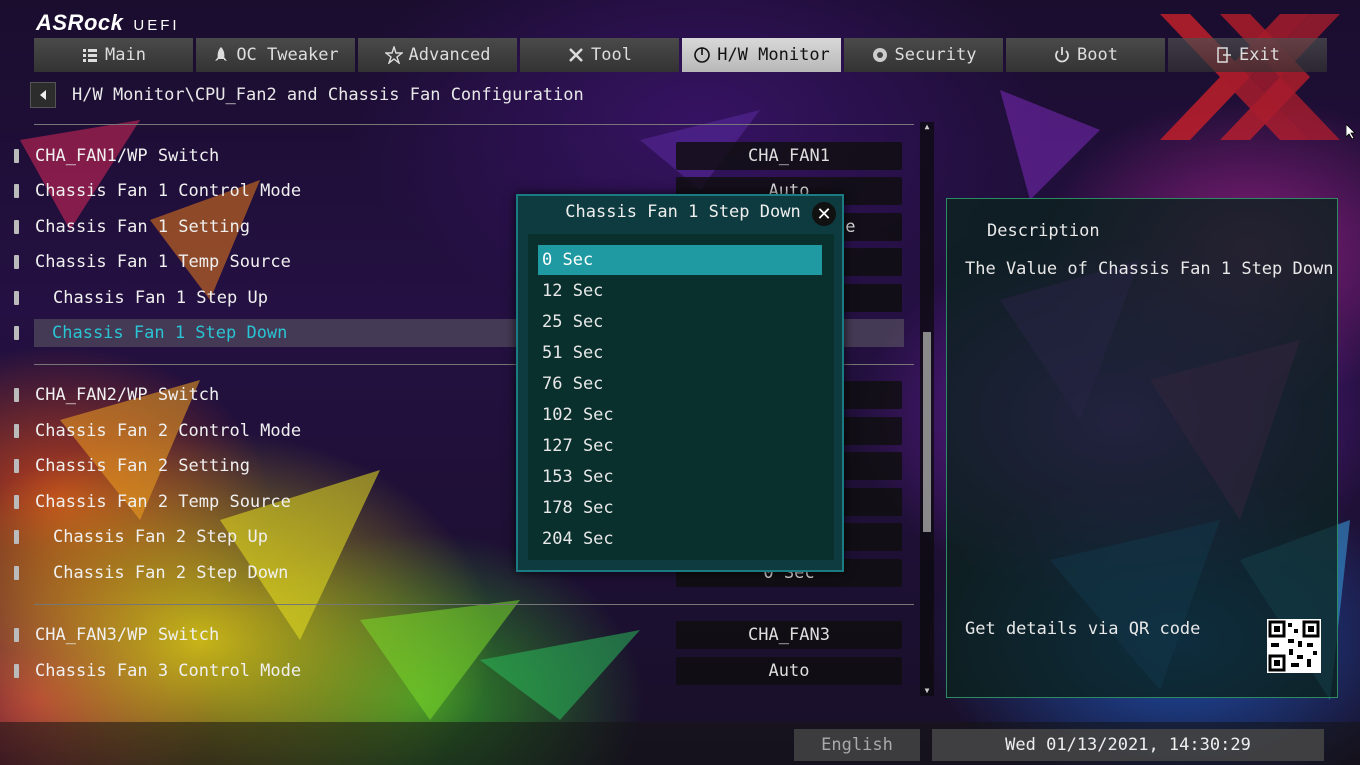  What do you see at coordinates (90, 55) in the screenshot?
I see `list-icon` at bounding box center [90, 55].